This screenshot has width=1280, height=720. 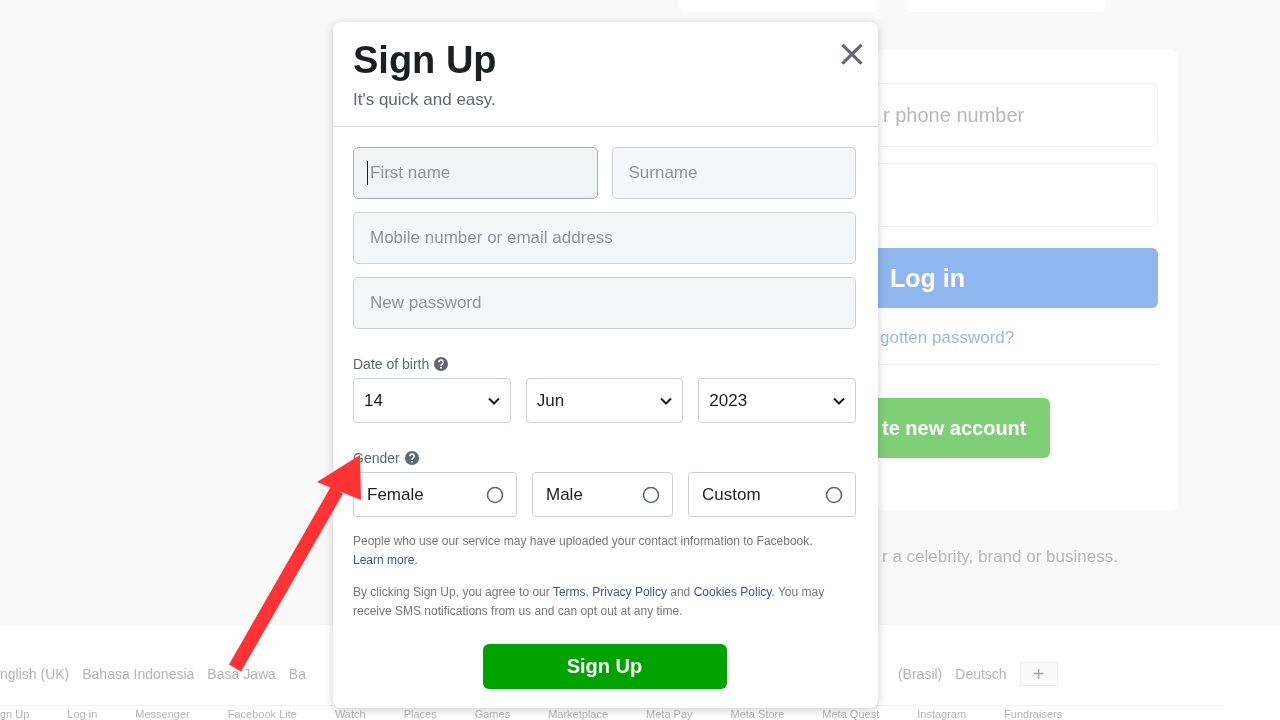 What do you see at coordinates (391, 364) in the screenshot?
I see `date-of-birth-label: Date of birth` at bounding box center [391, 364].